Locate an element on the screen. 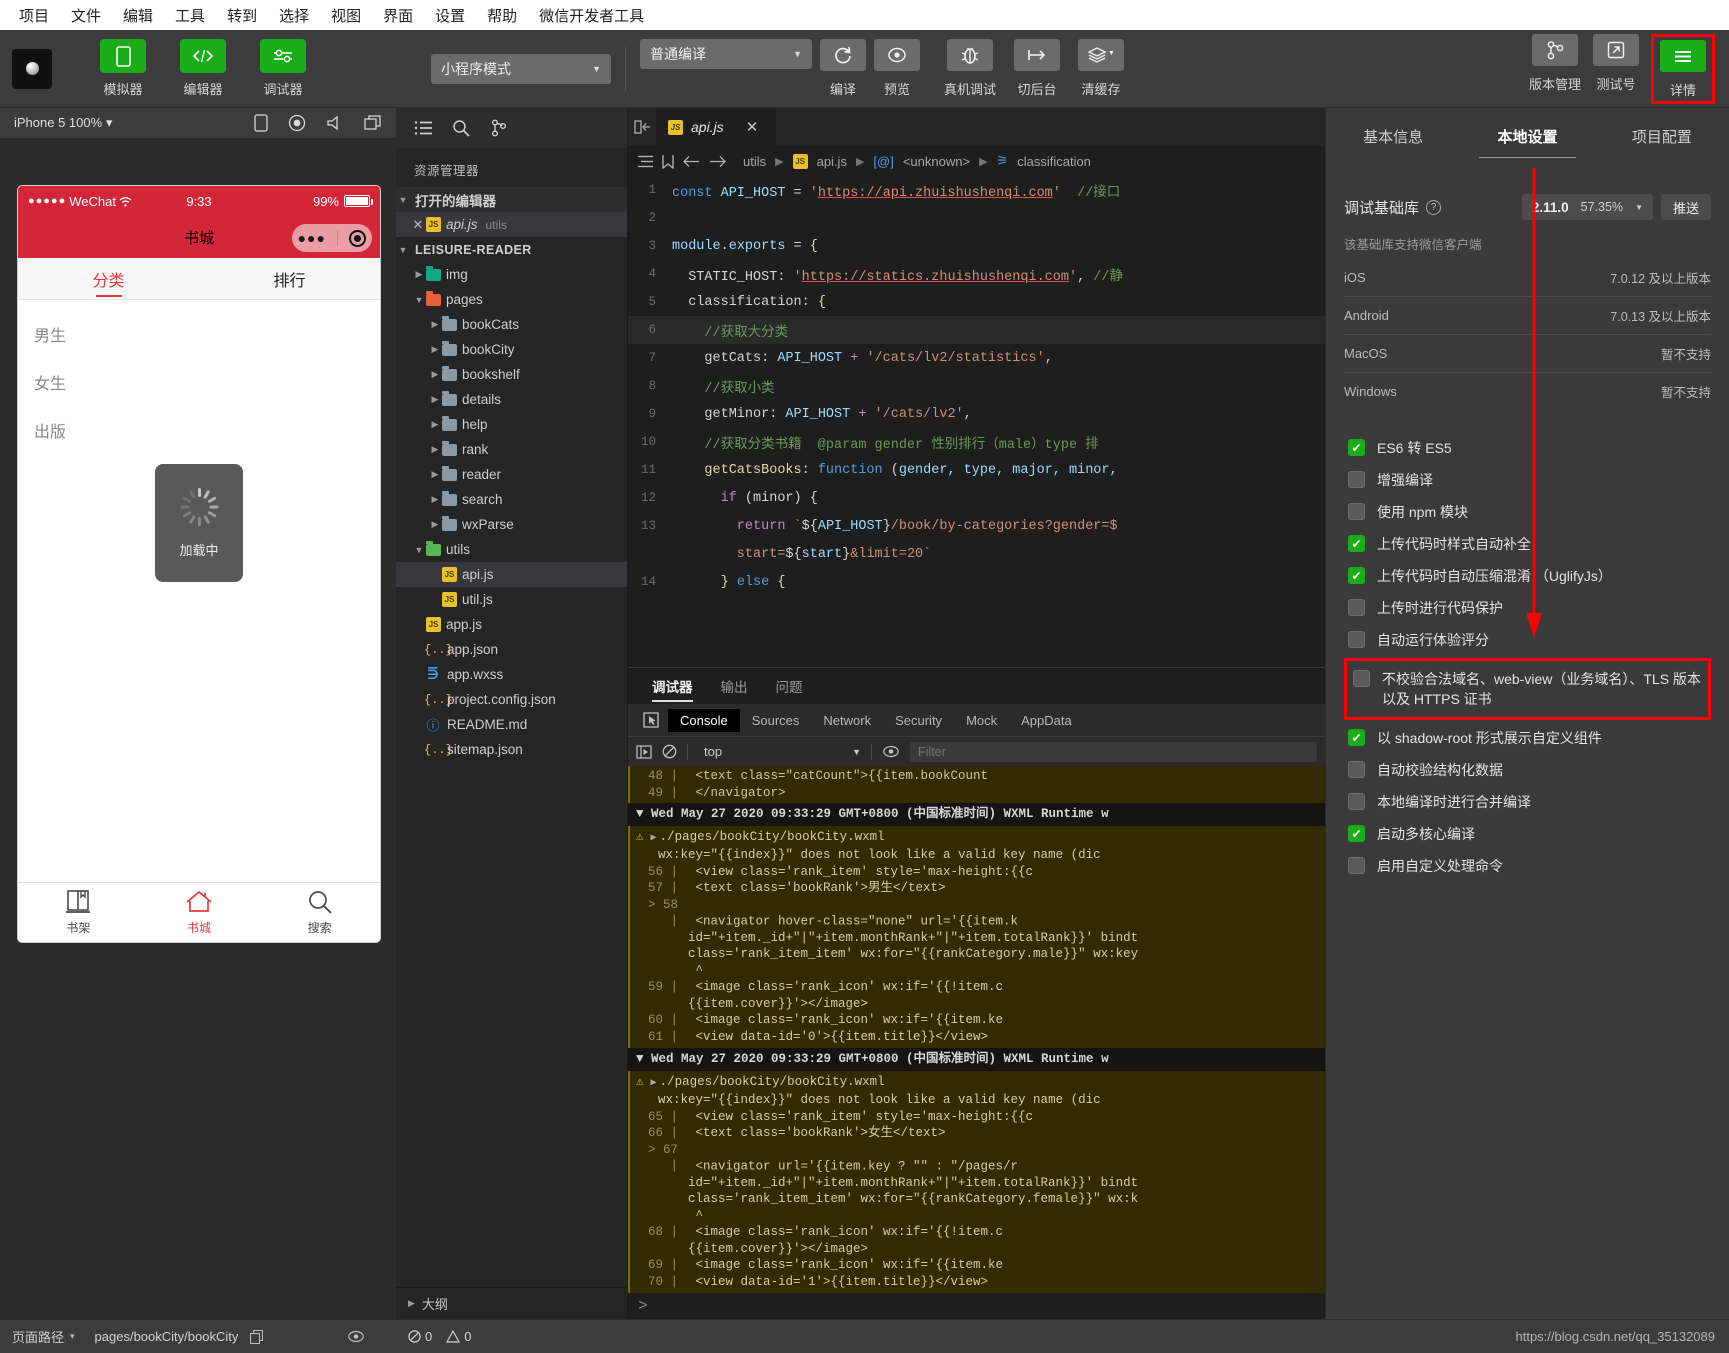  settings-tab-local-settings: 本地设置 is located at coordinates (1527, 136).